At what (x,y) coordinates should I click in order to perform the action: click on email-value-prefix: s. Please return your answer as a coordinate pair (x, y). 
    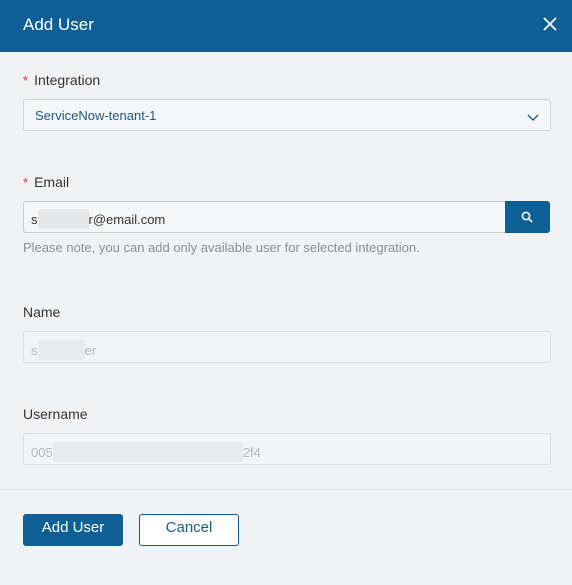
    Looking at the image, I should click on (34, 219).